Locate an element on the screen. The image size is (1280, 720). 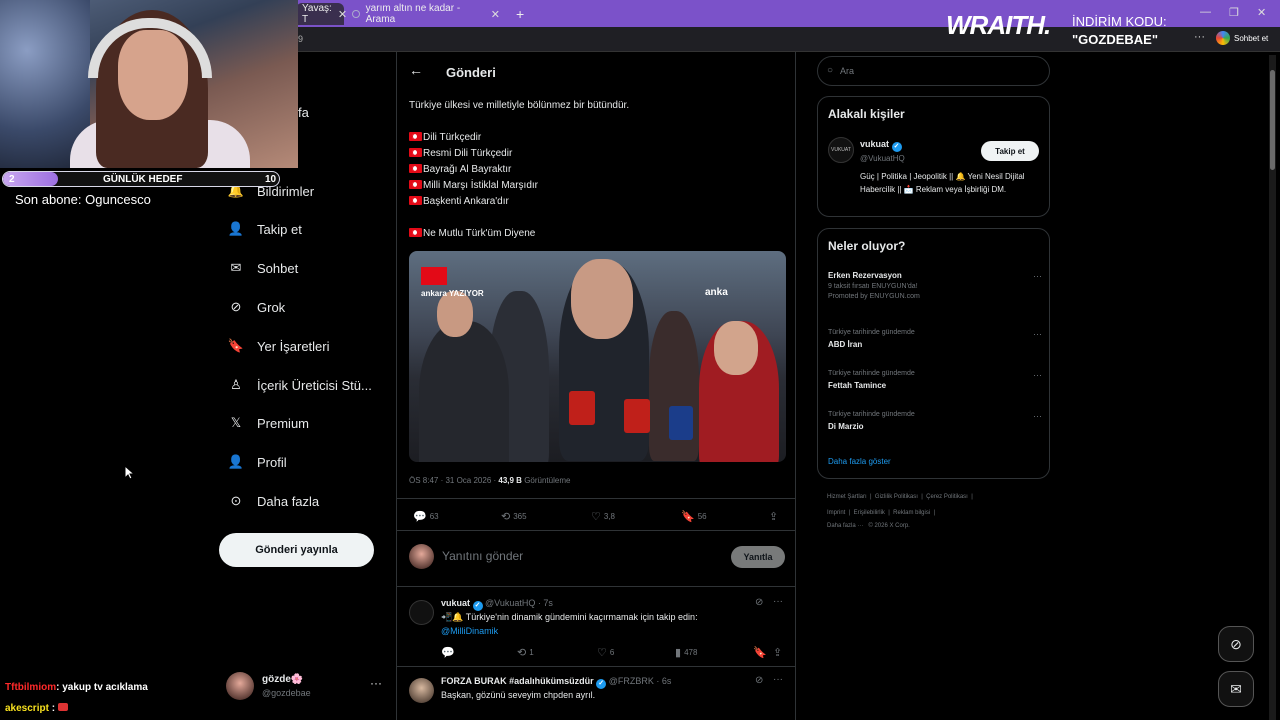
follow-button: Takip et is located at coordinates (1010, 151).